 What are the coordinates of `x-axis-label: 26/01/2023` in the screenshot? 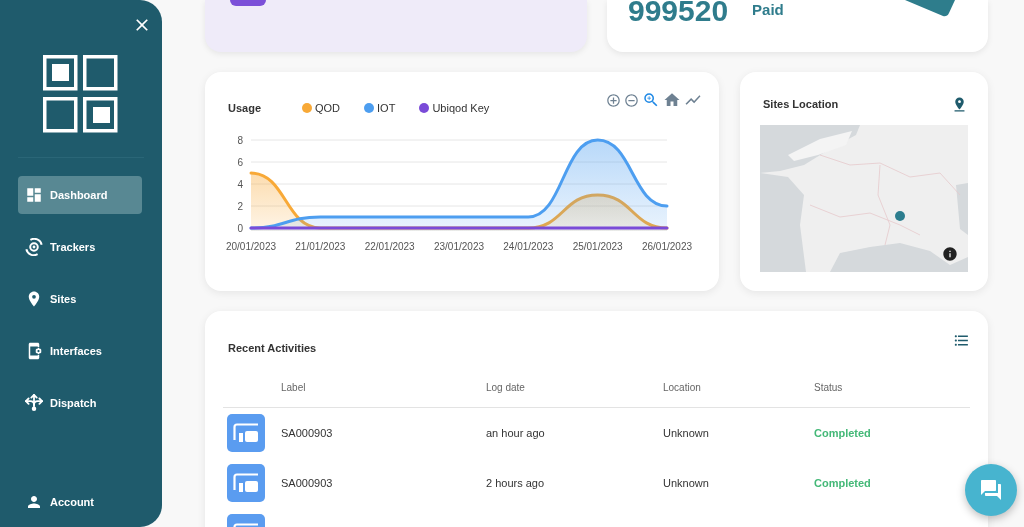 It's located at (667, 246).